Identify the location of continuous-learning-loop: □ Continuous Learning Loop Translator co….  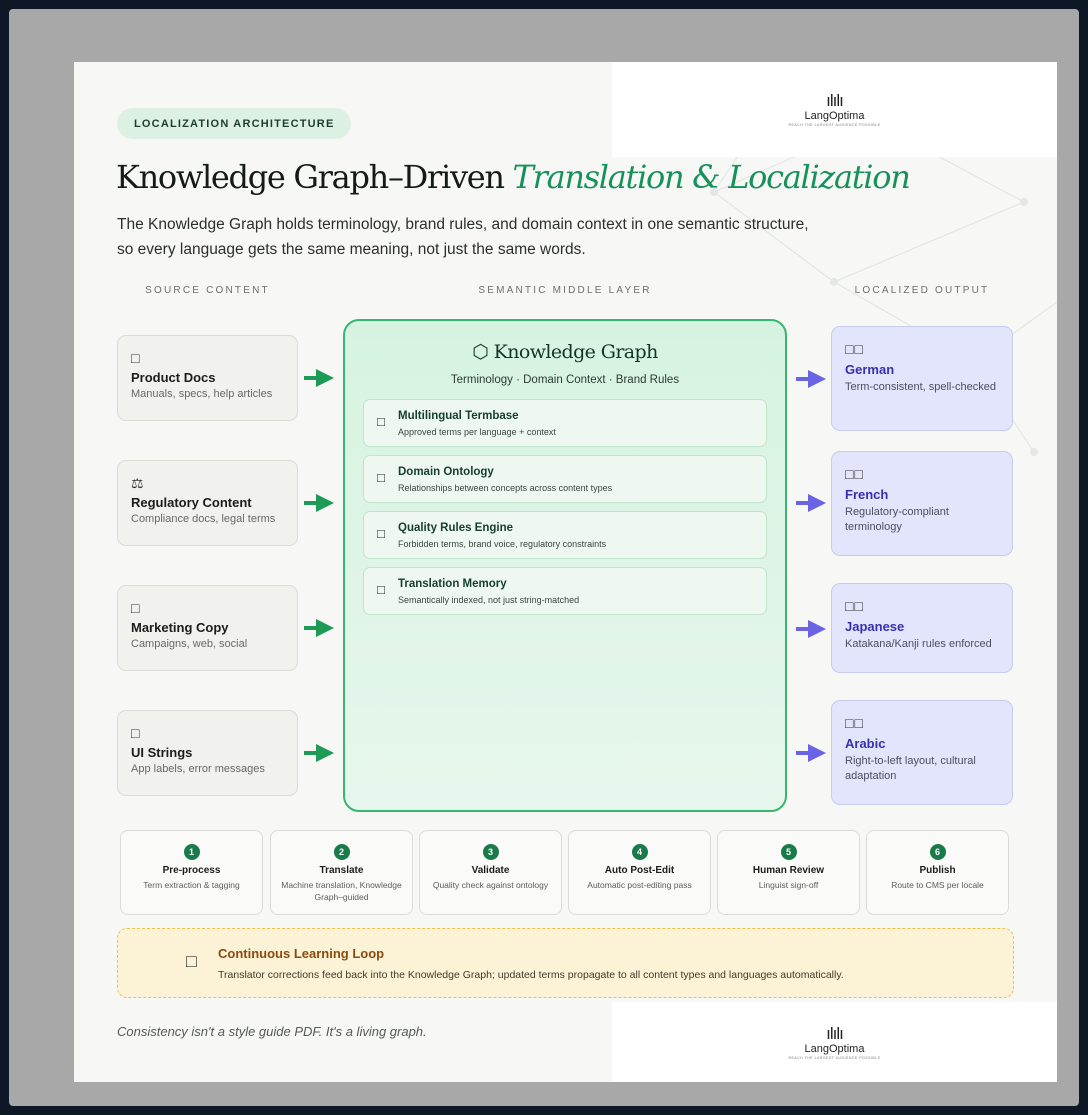
(565, 963).